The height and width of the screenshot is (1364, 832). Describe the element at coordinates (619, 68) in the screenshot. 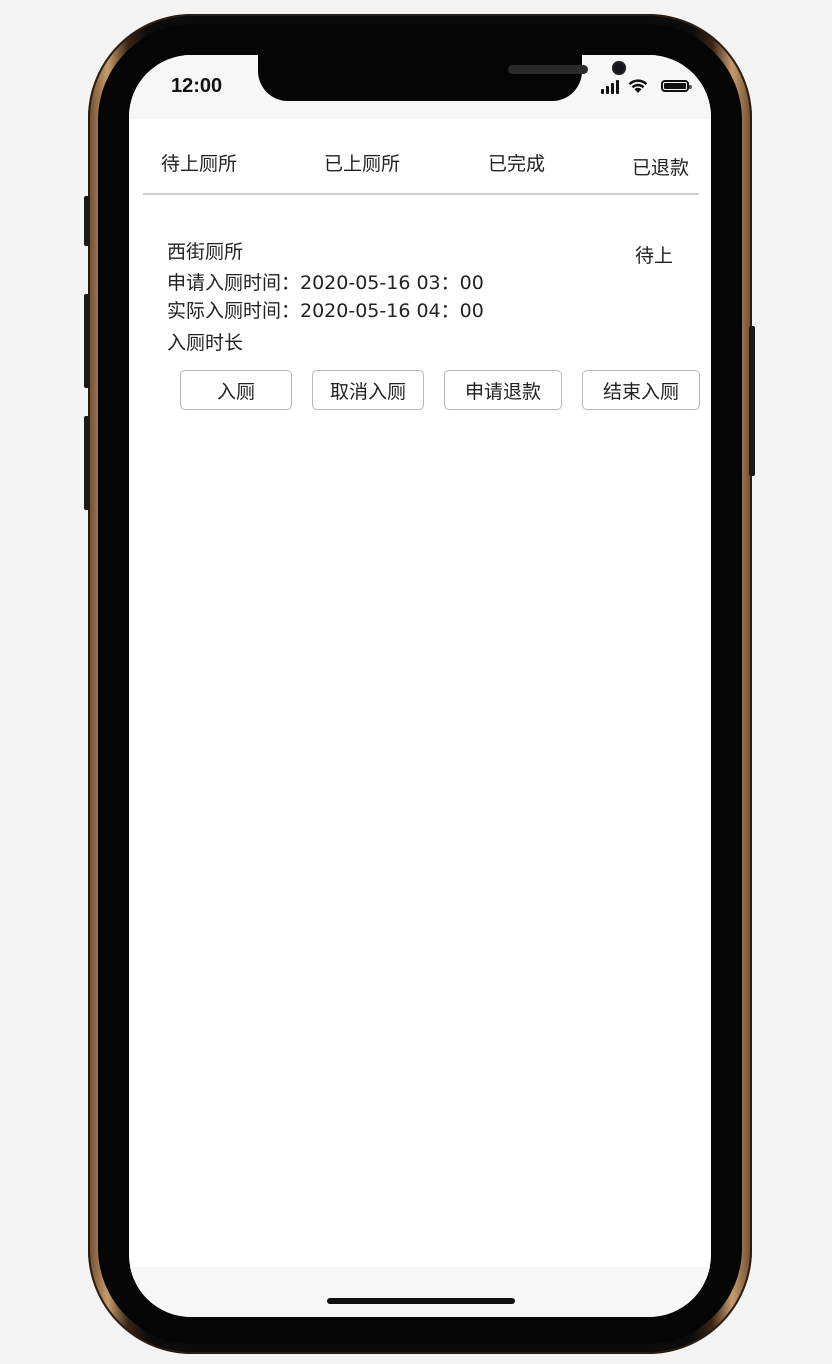

I see `front-camera` at that location.